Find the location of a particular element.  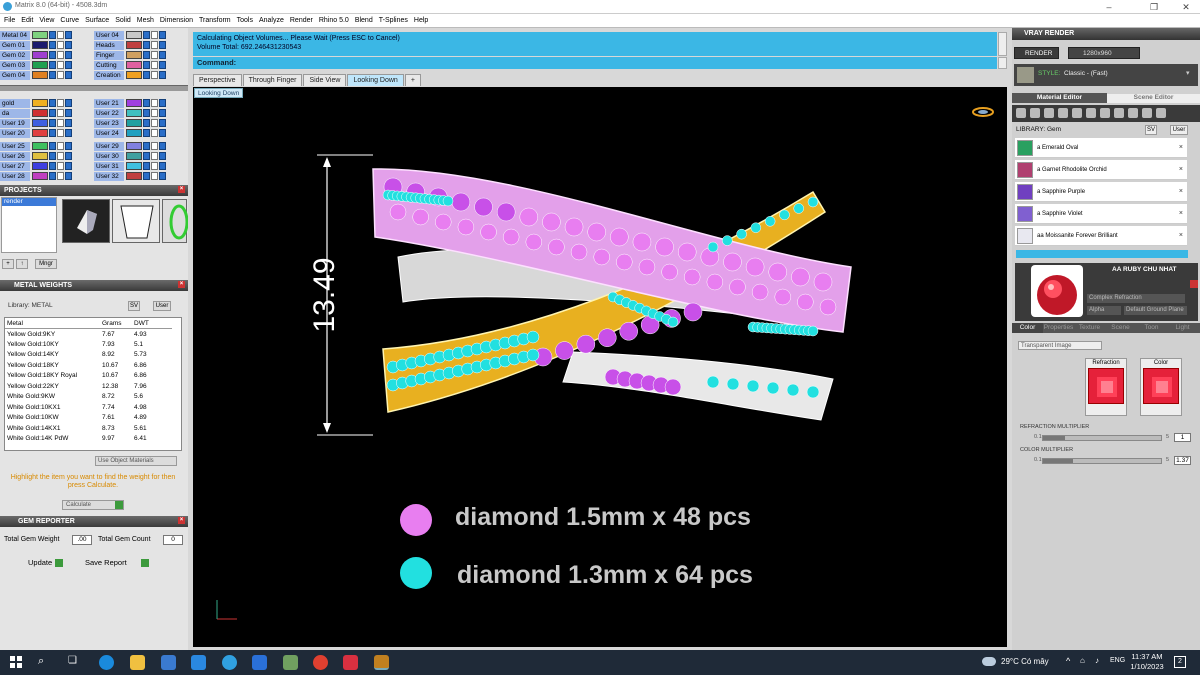

grid-icon is located at coordinates (1077, 113).